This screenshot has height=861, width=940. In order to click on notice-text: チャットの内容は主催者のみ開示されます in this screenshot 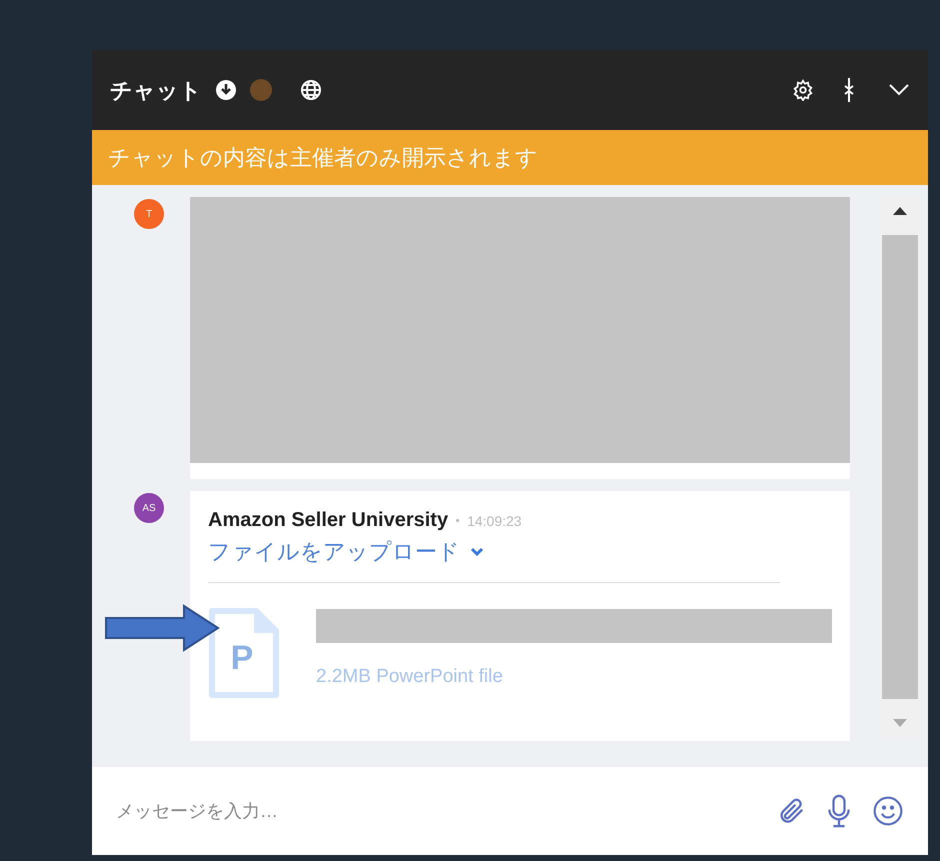, I will do `click(323, 158)`.